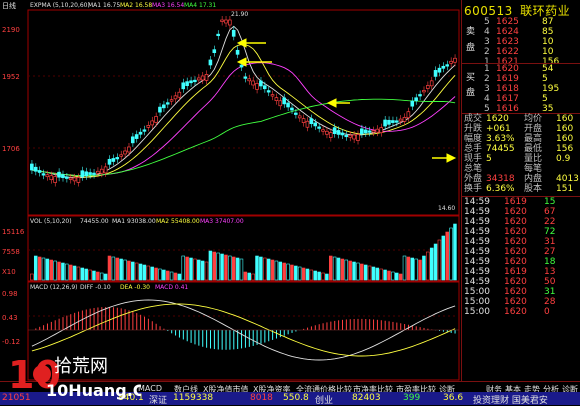 The height and width of the screenshot is (406, 580). I want to click on stat-label-2: 内盘, so click(533, 179).